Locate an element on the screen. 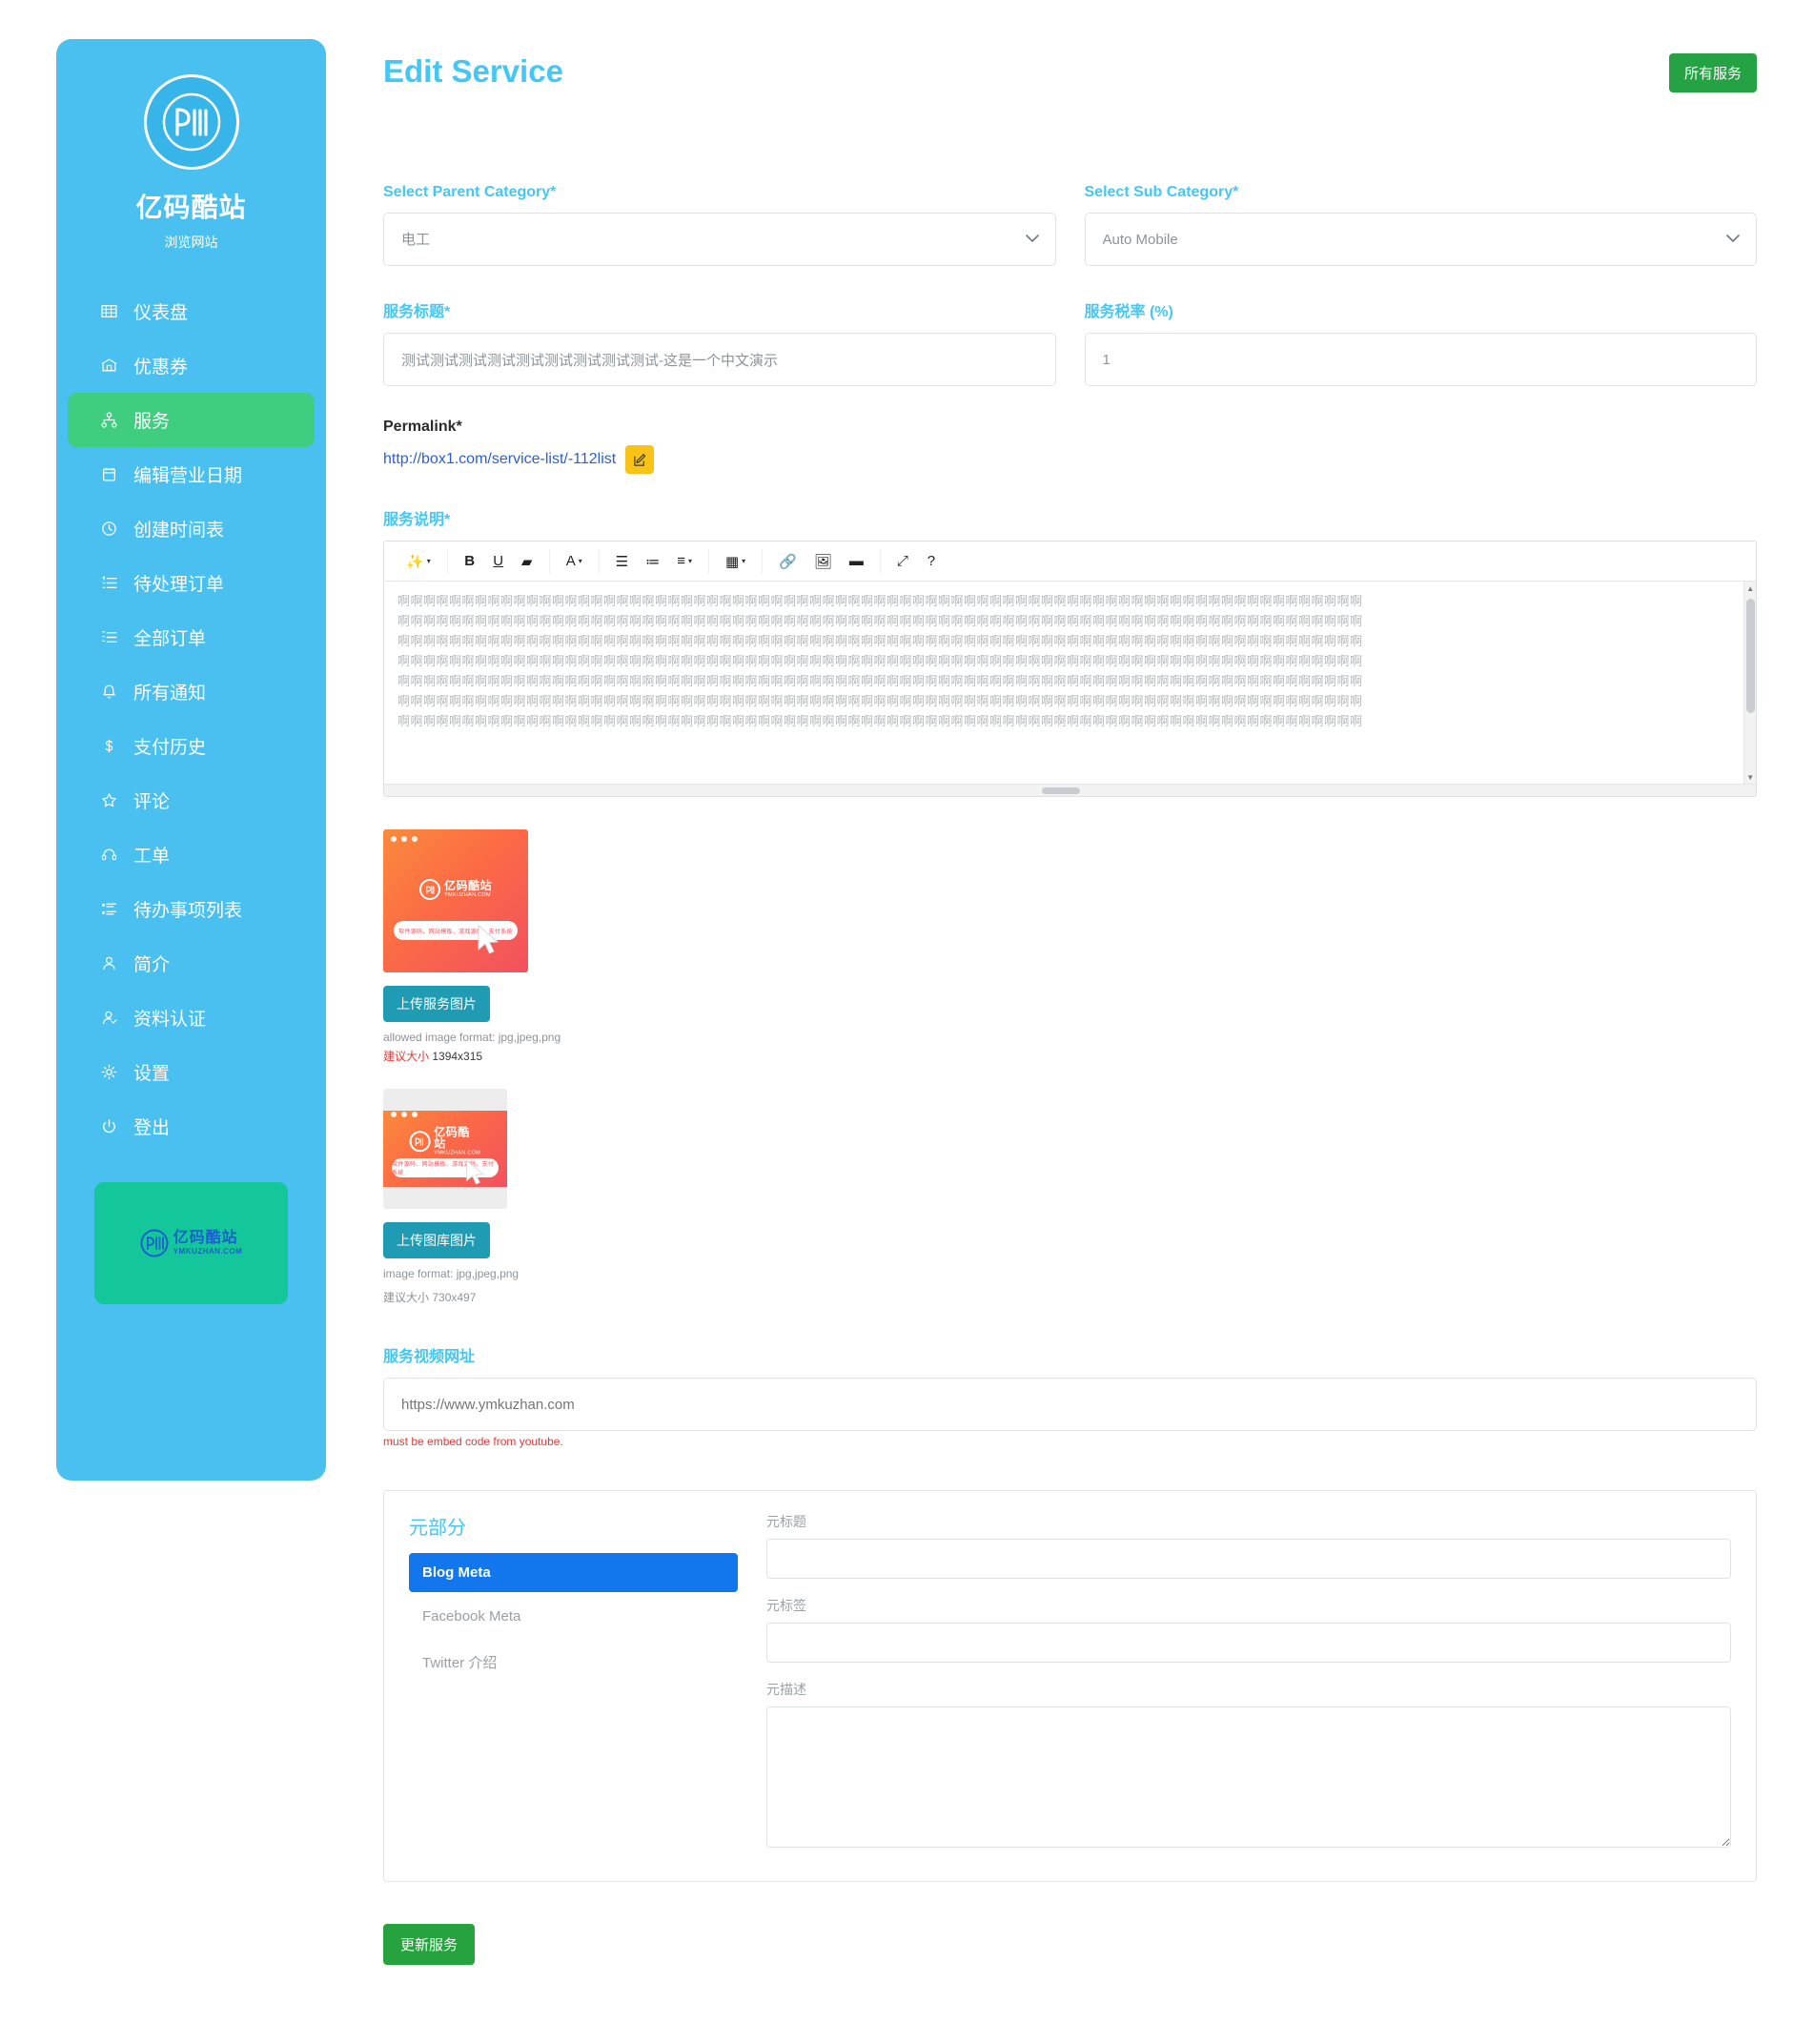  video-url-input is located at coordinates (1070, 1404).